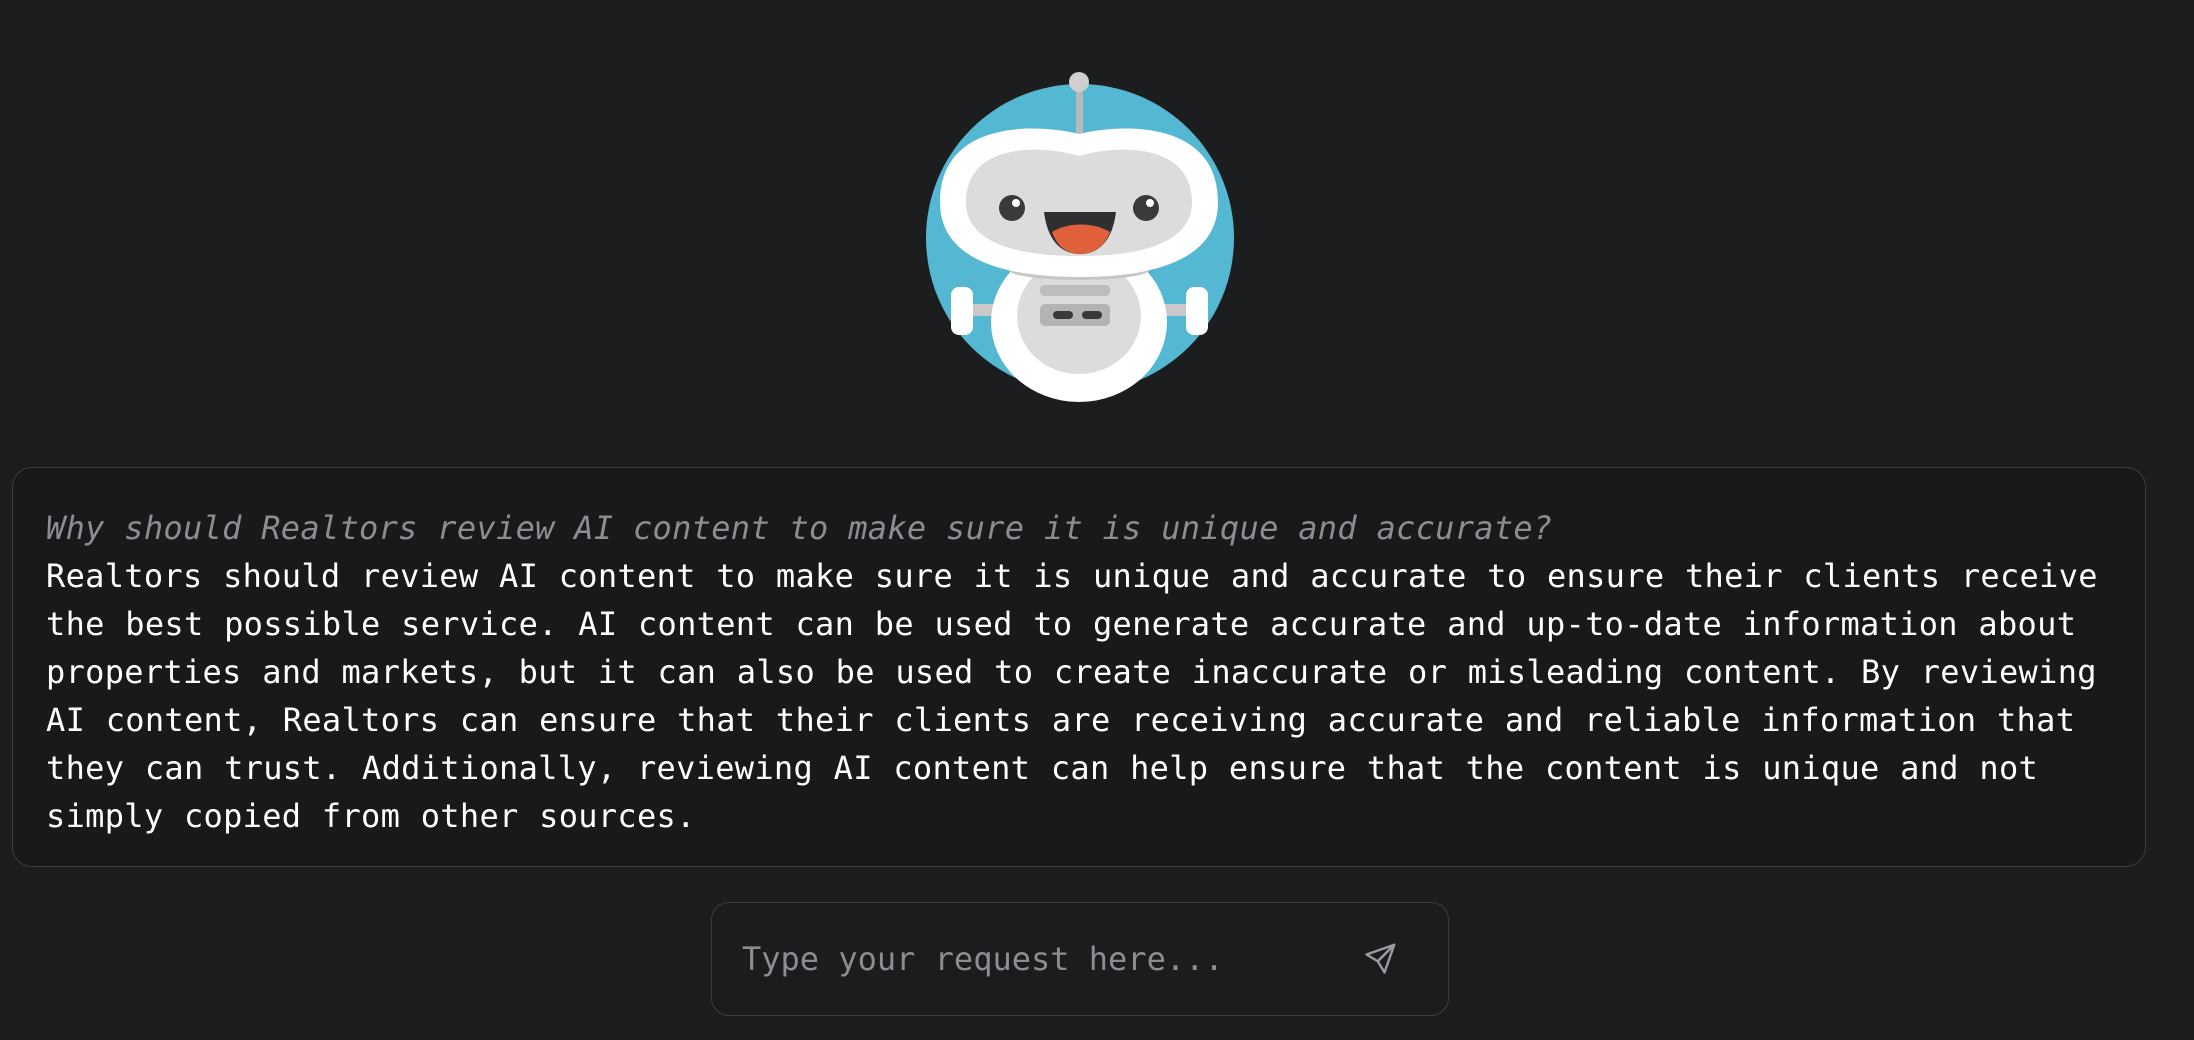 The height and width of the screenshot is (1040, 2194). I want to click on send-icon, so click(1380, 958).